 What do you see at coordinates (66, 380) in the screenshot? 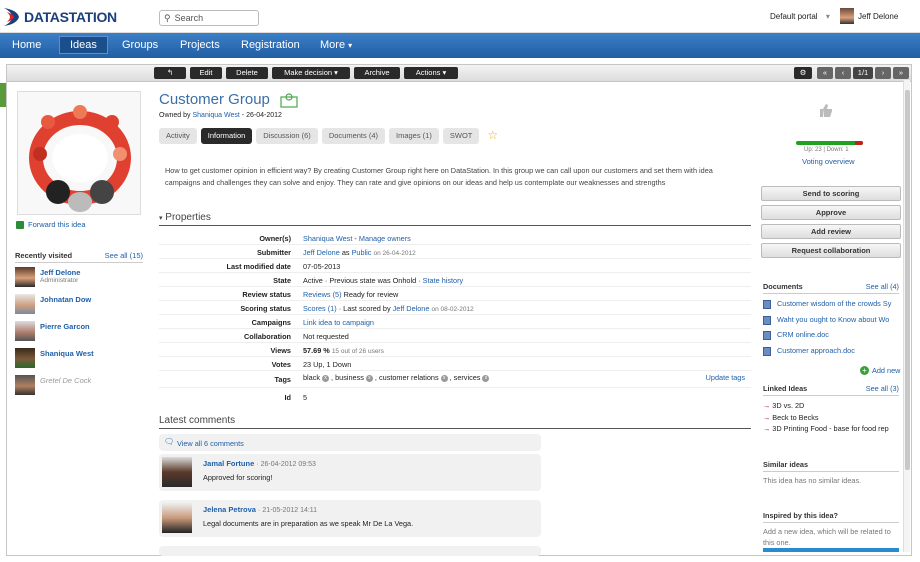
I see `recent-user-name: Gretel De Cock` at bounding box center [66, 380].